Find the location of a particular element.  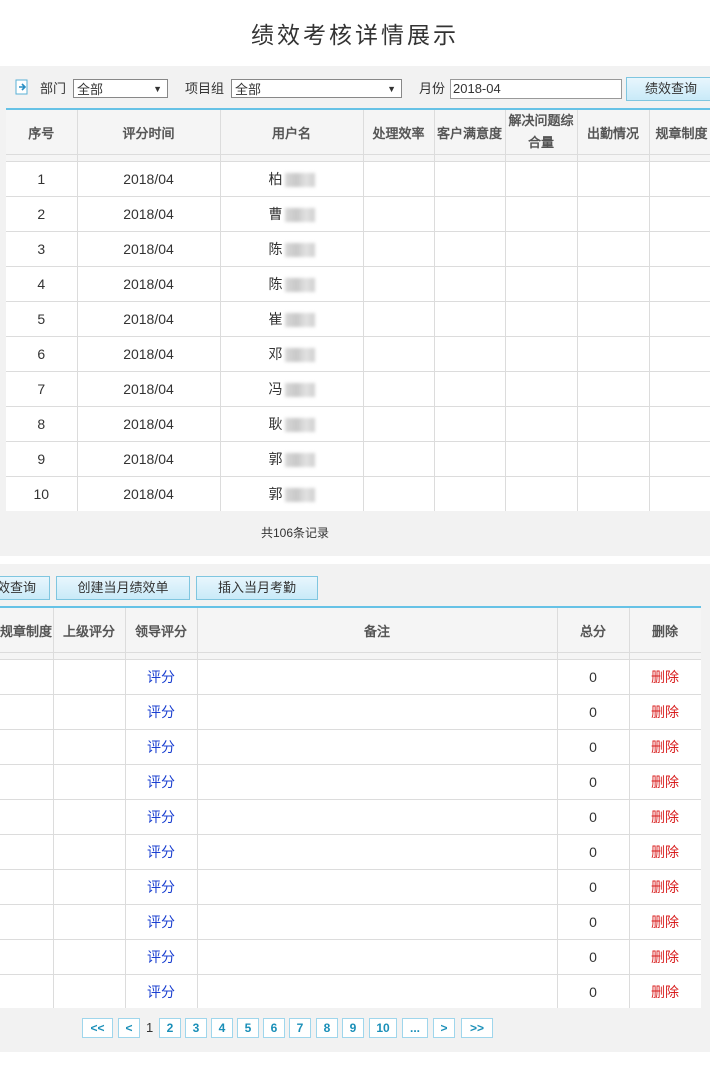

dept-select: 全部 ▼ is located at coordinates (120, 88).